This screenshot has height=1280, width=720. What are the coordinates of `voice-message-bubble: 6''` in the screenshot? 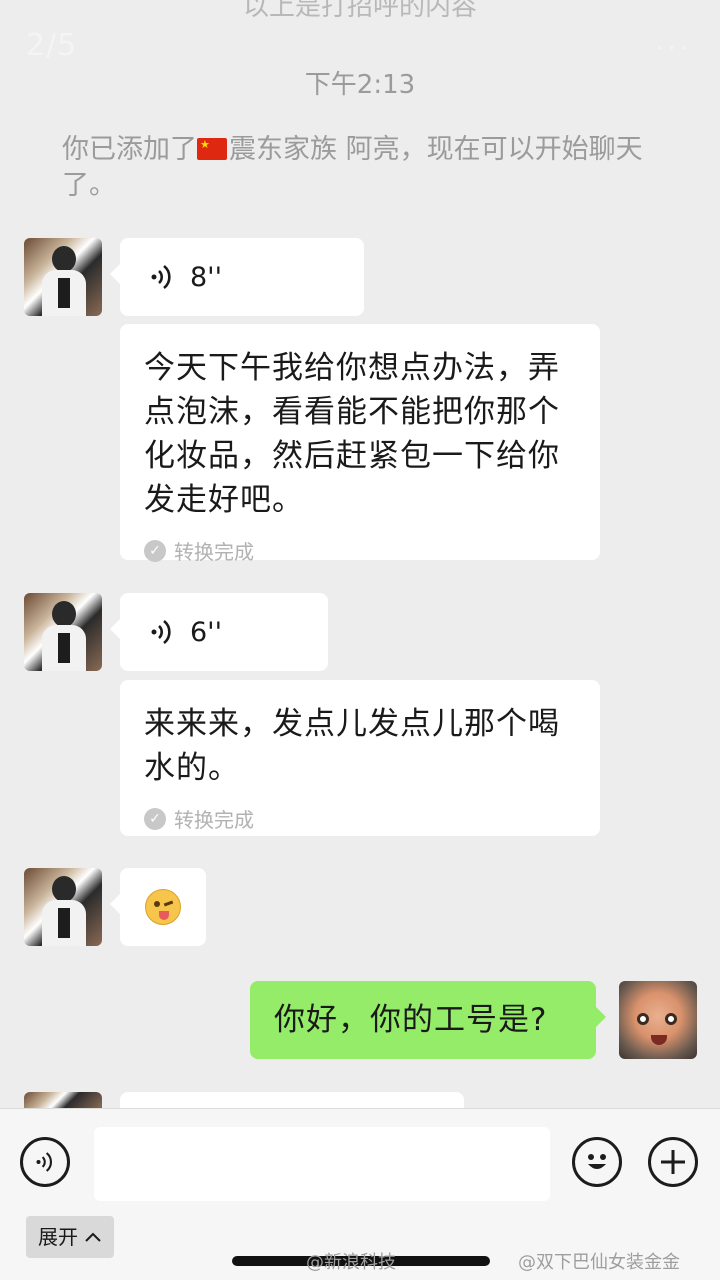 It's located at (219, 632).